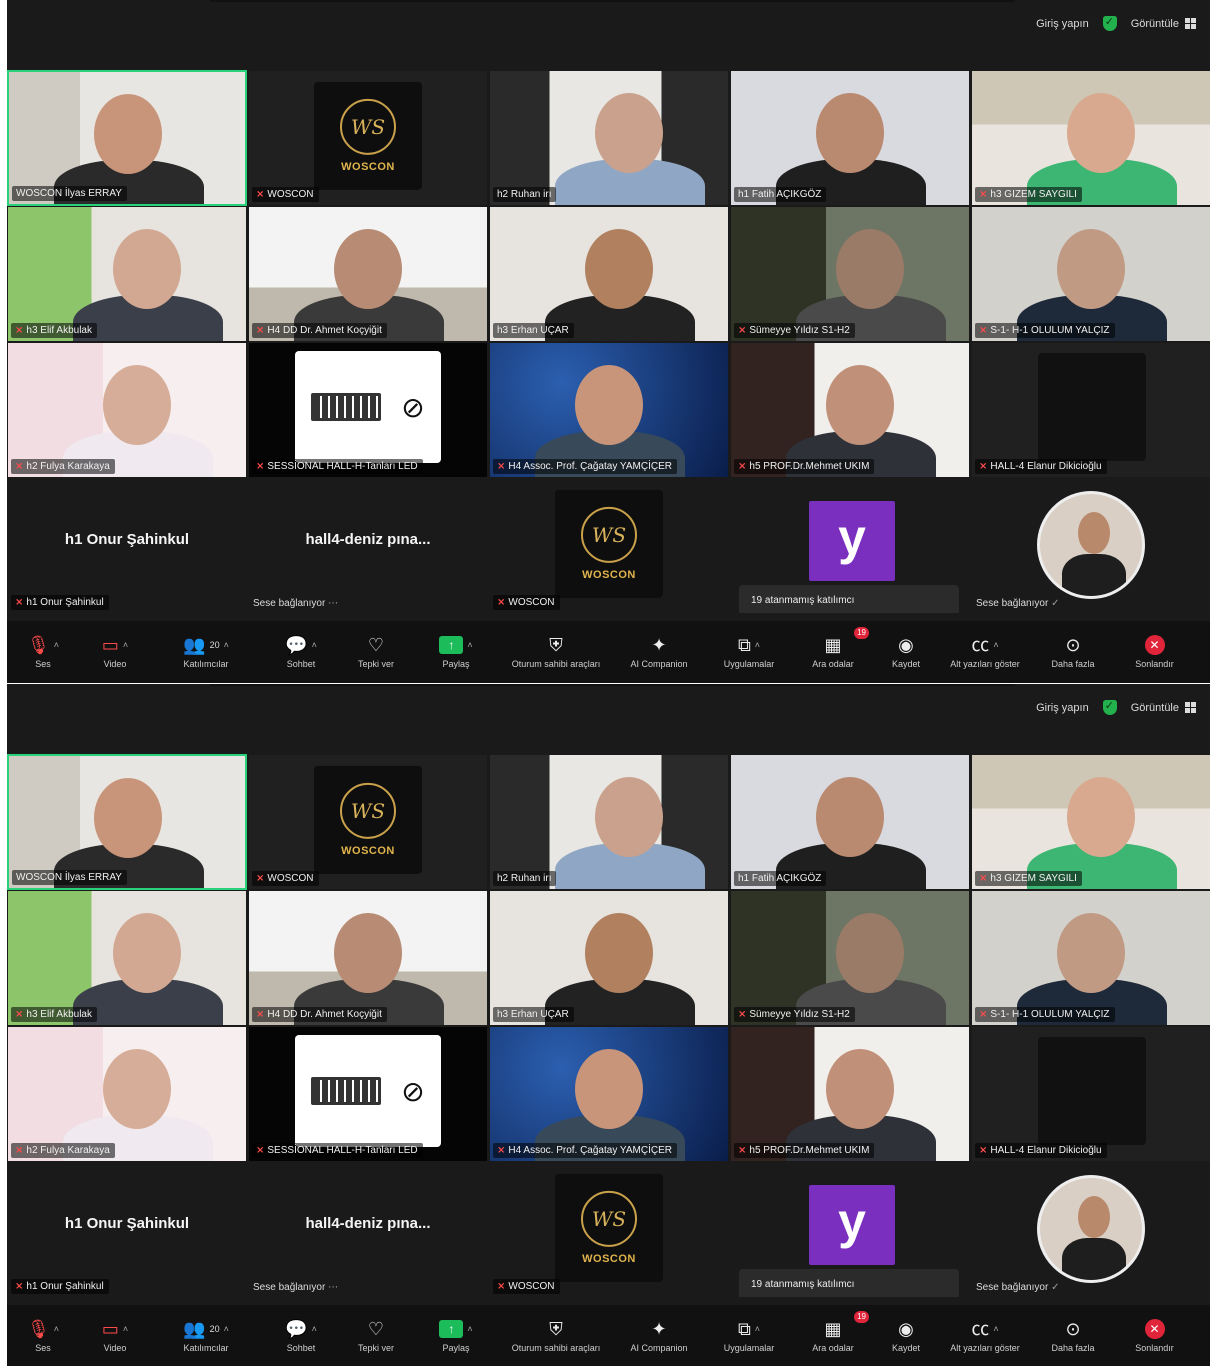  I want to click on participant-name-tag: h3 Erhan UÇAR, so click(533, 330).